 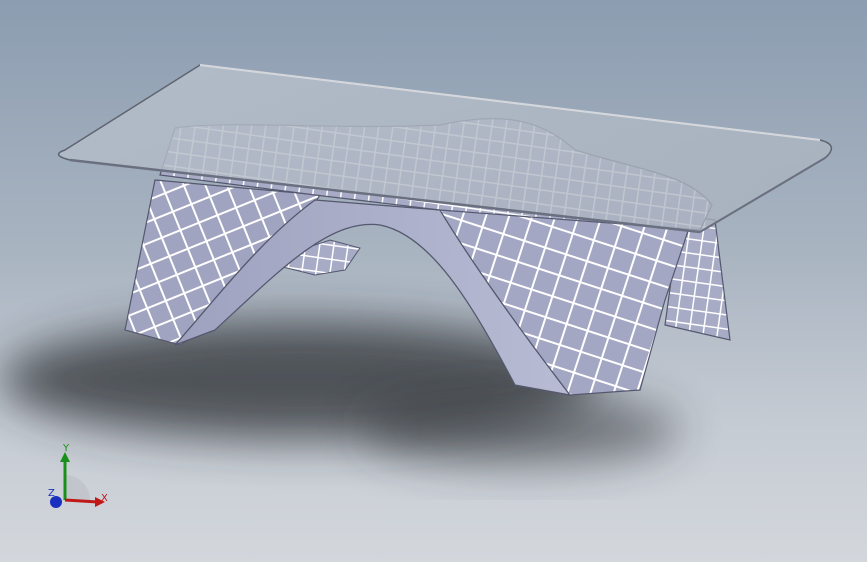 I want to click on triad-axes-icon, so click(x=77, y=480).